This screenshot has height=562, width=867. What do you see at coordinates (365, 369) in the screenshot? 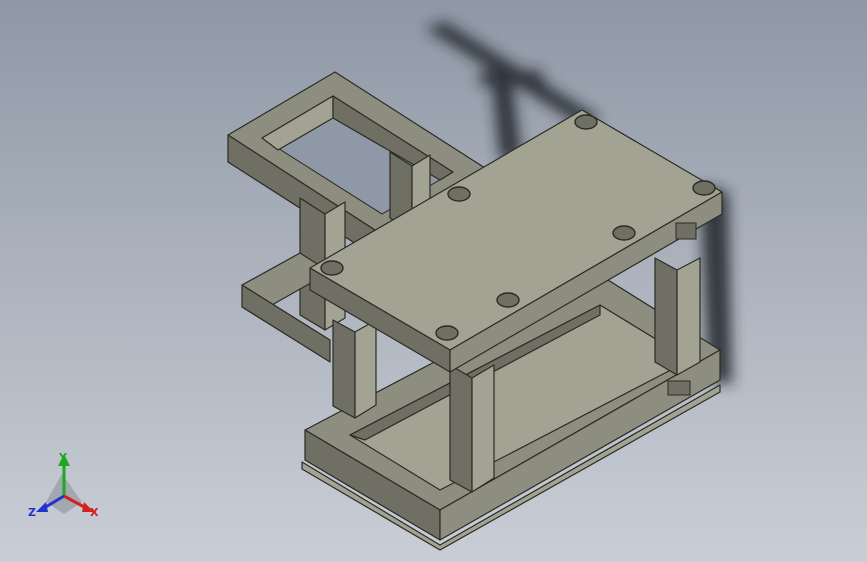
I see `column-front-left-side` at bounding box center [365, 369].